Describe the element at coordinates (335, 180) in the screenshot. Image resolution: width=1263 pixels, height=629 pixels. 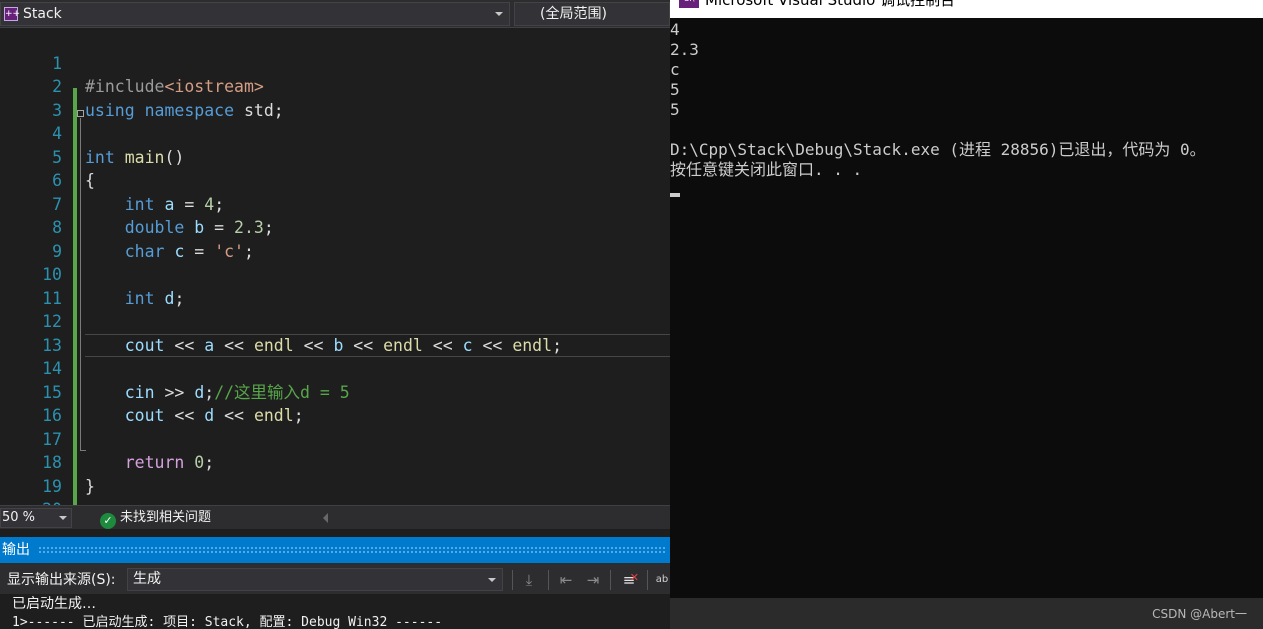
I see `code-line-6: 6 int a = 4;` at that location.